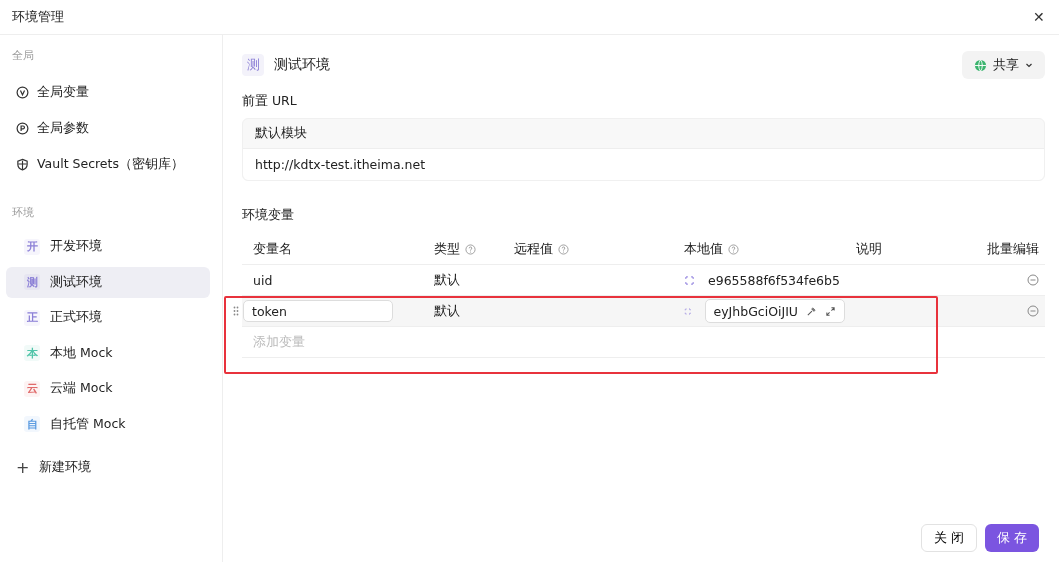 The width and height of the screenshot is (1059, 562). I want to click on environment-item: 自 自托管 Mock, so click(108, 424).